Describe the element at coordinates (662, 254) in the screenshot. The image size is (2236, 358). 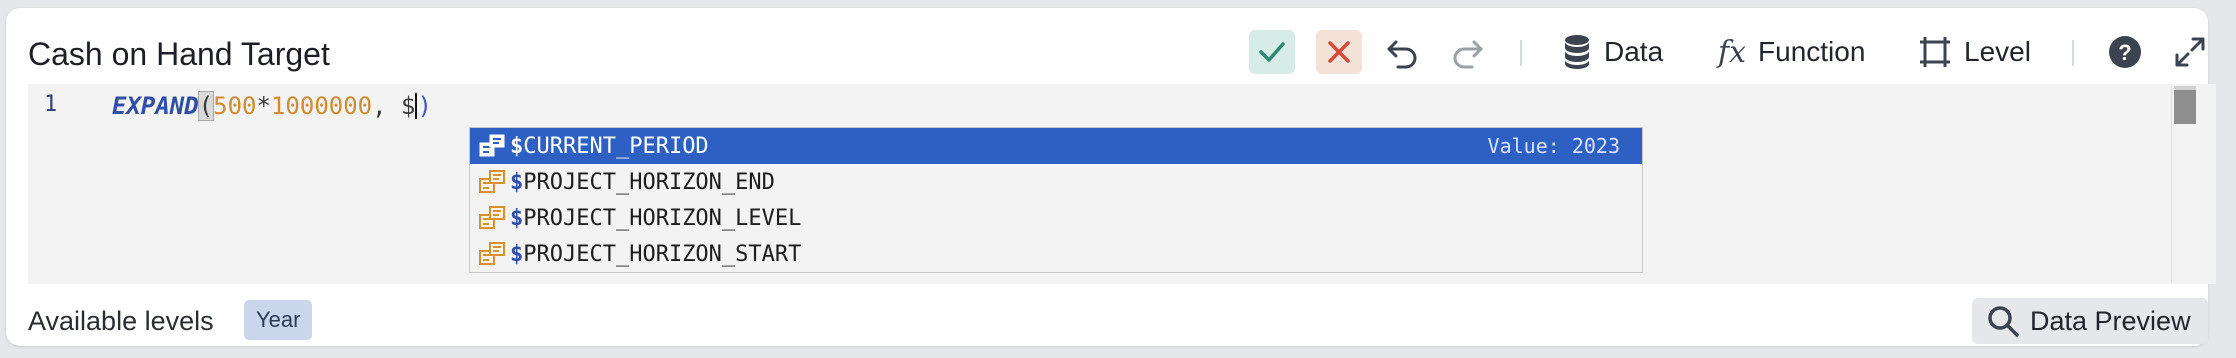
I see `item-name: PROJECT_HORIZON_START` at that location.